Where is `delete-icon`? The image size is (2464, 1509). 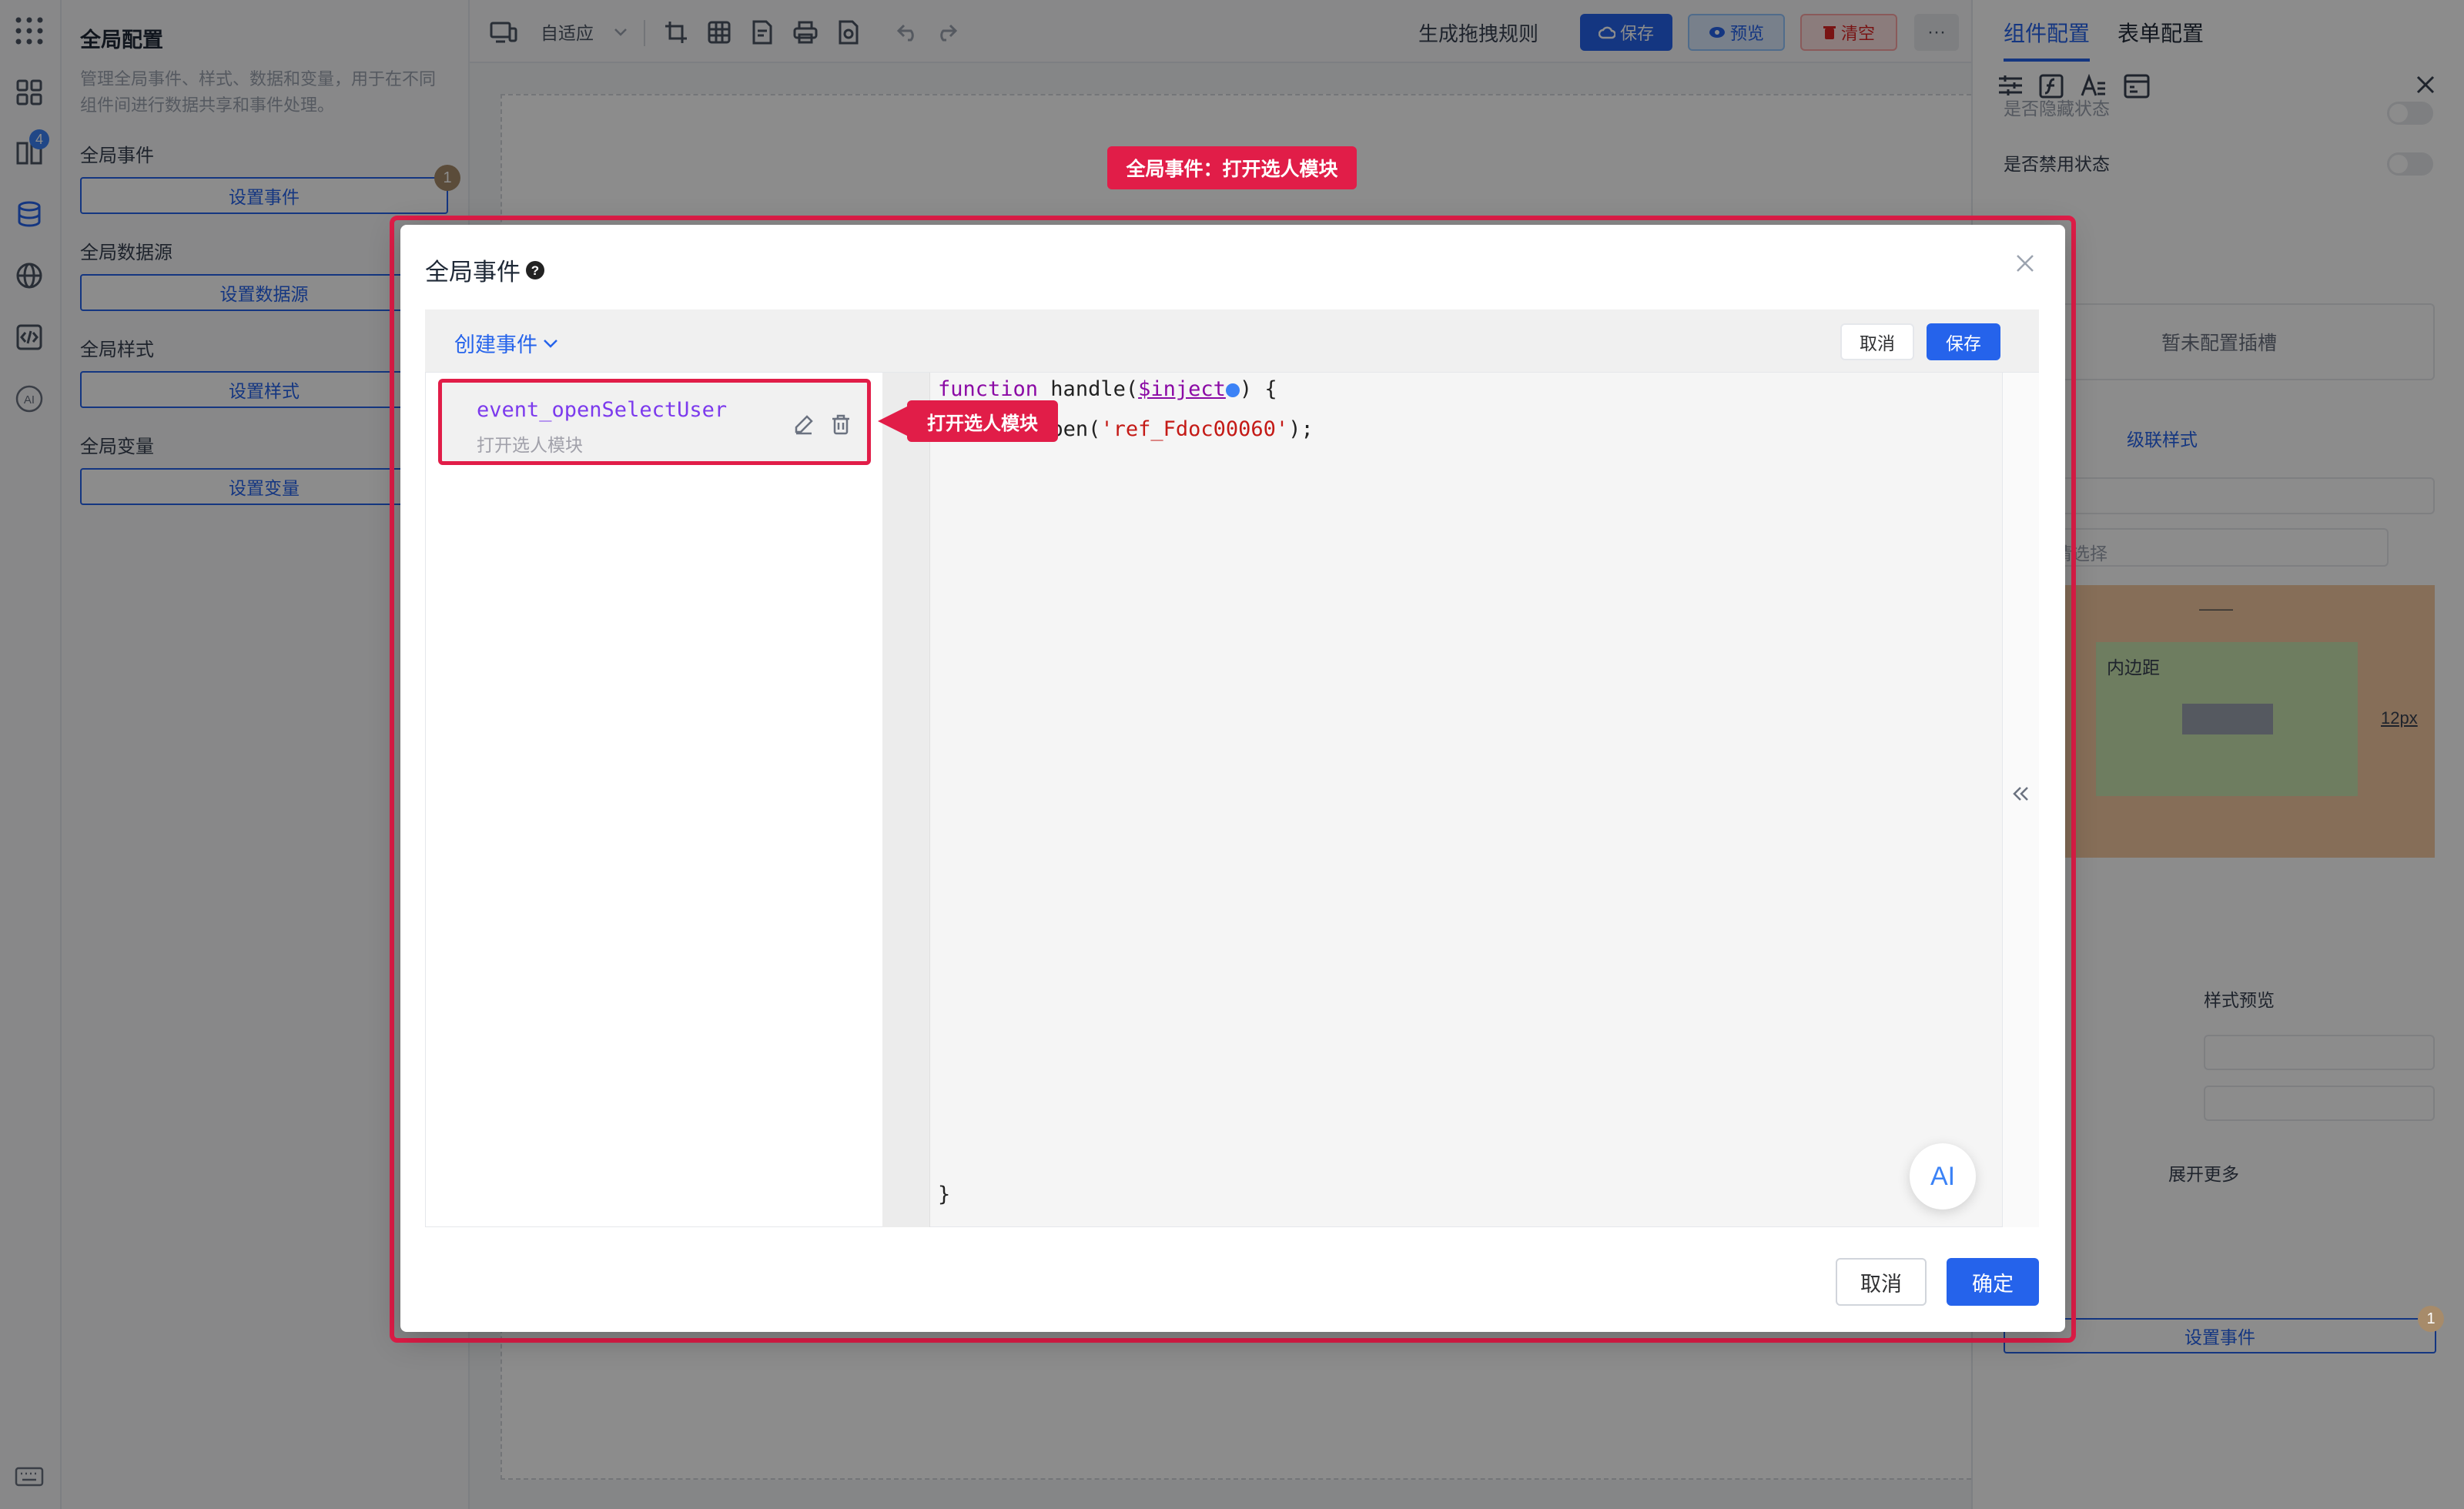
delete-icon is located at coordinates (841, 425).